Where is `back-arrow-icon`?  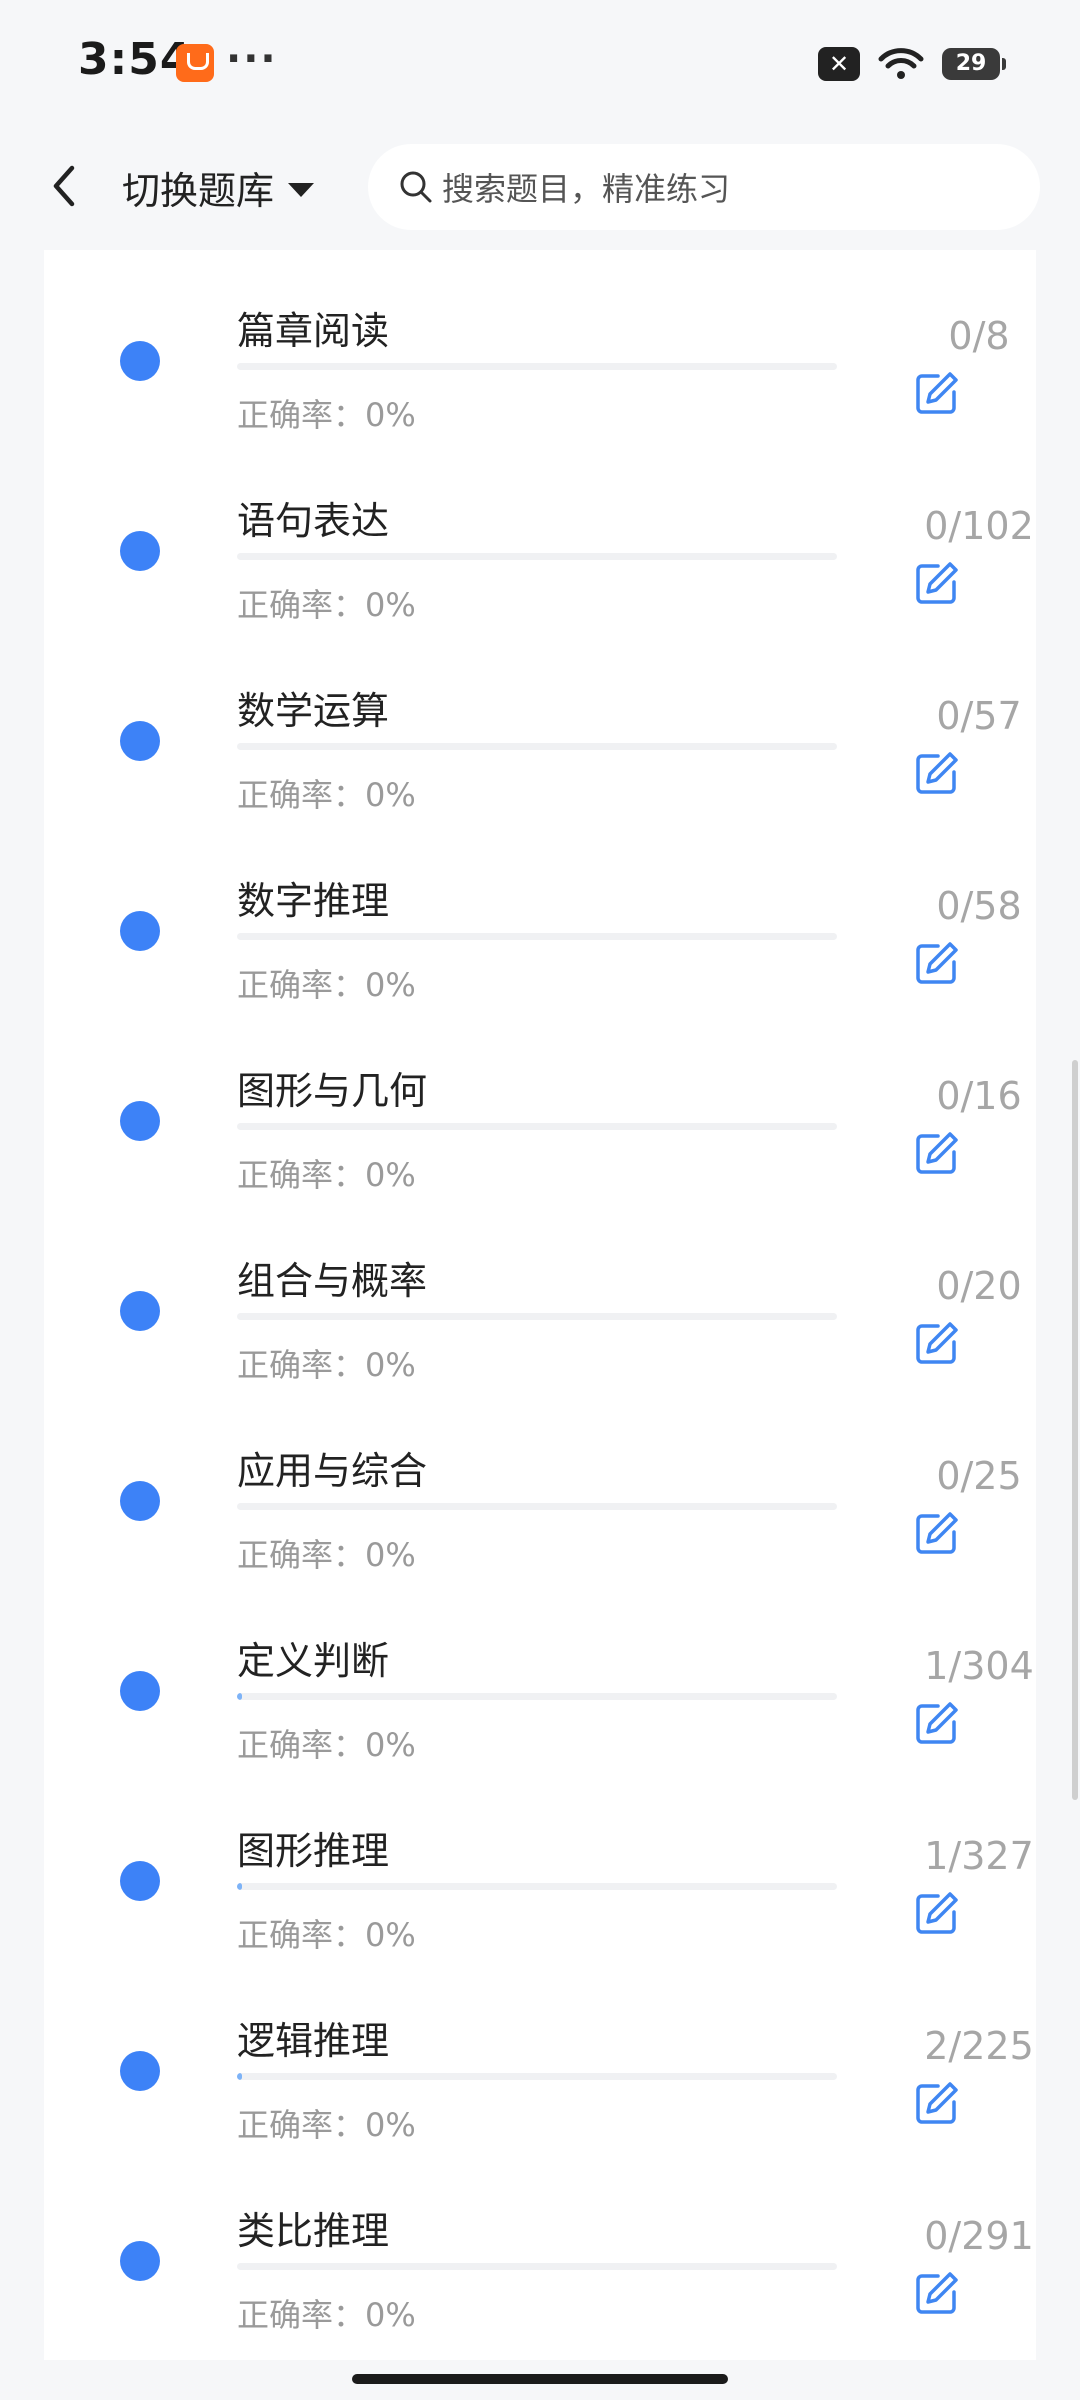 back-arrow-icon is located at coordinates (65, 186).